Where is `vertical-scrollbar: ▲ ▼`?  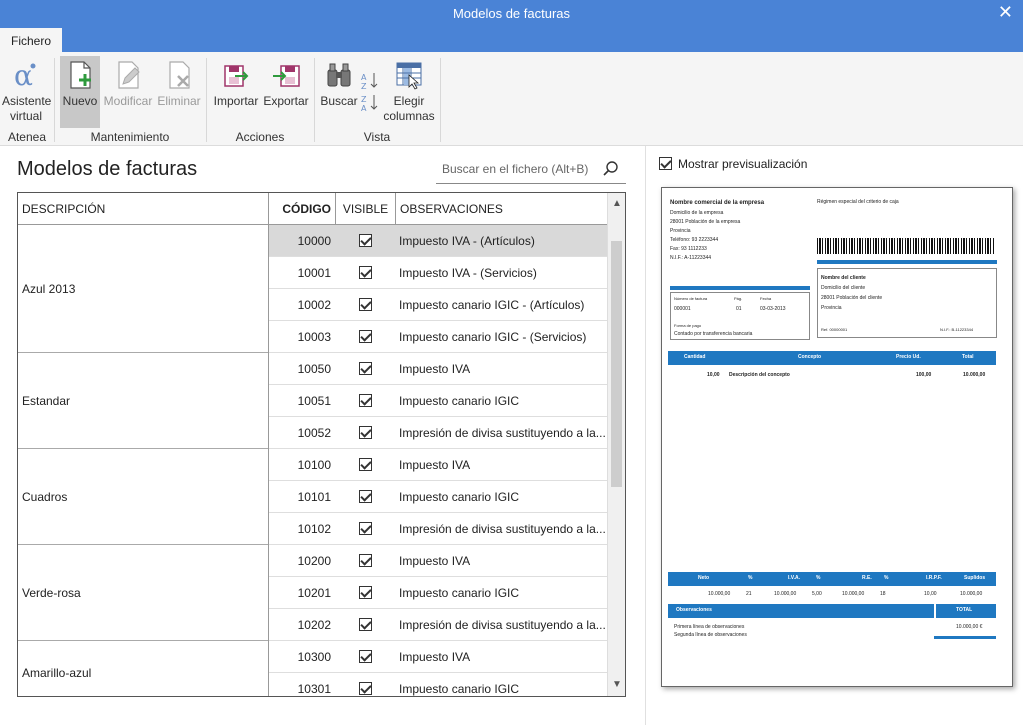
vertical-scrollbar: ▲ ▼ is located at coordinates (616, 444).